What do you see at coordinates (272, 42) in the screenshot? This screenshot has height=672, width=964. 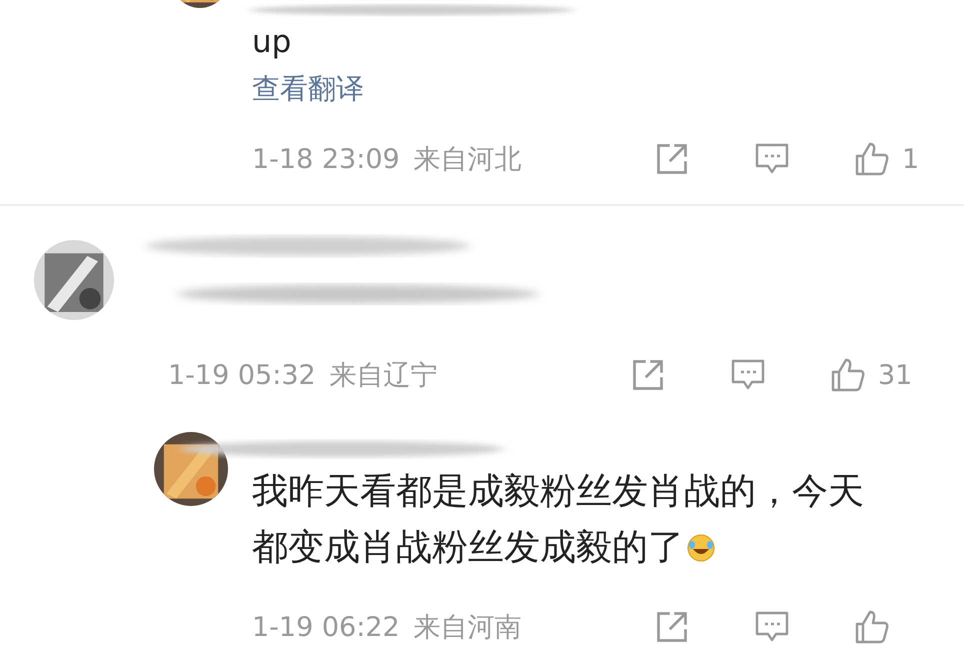 I see `comment-text: up` at bounding box center [272, 42].